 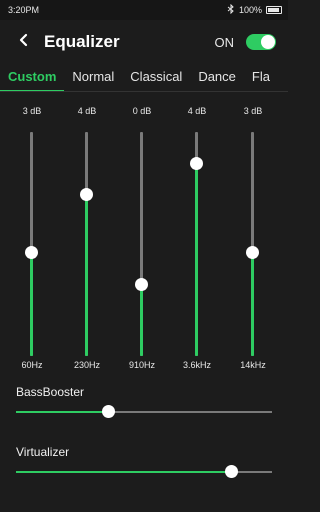 What do you see at coordinates (250, 10) in the screenshot?
I see `battery-percent: 100%` at bounding box center [250, 10].